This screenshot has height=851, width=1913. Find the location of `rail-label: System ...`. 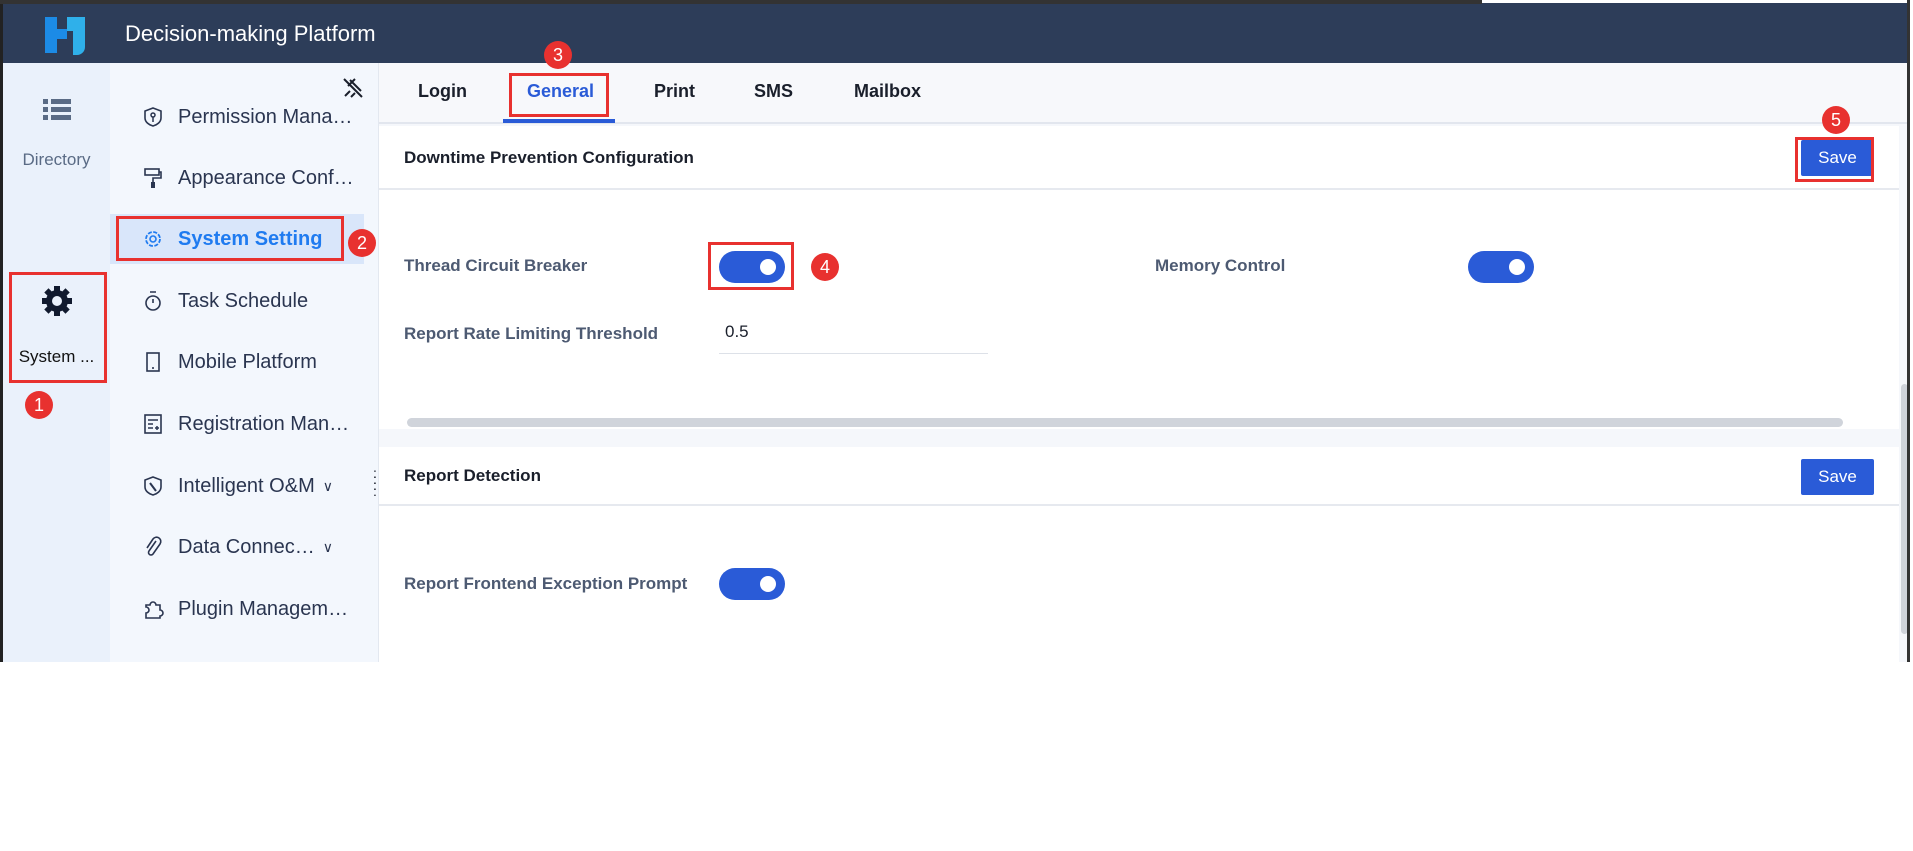

rail-label: System ... is located at coordinates (56, 356).